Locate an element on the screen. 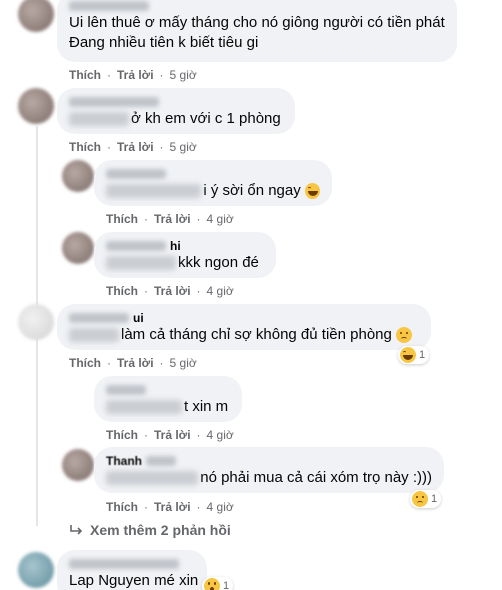 The width and height of the screenshot is (502, 590). author-name: ui is located at coordinates (244, 318).